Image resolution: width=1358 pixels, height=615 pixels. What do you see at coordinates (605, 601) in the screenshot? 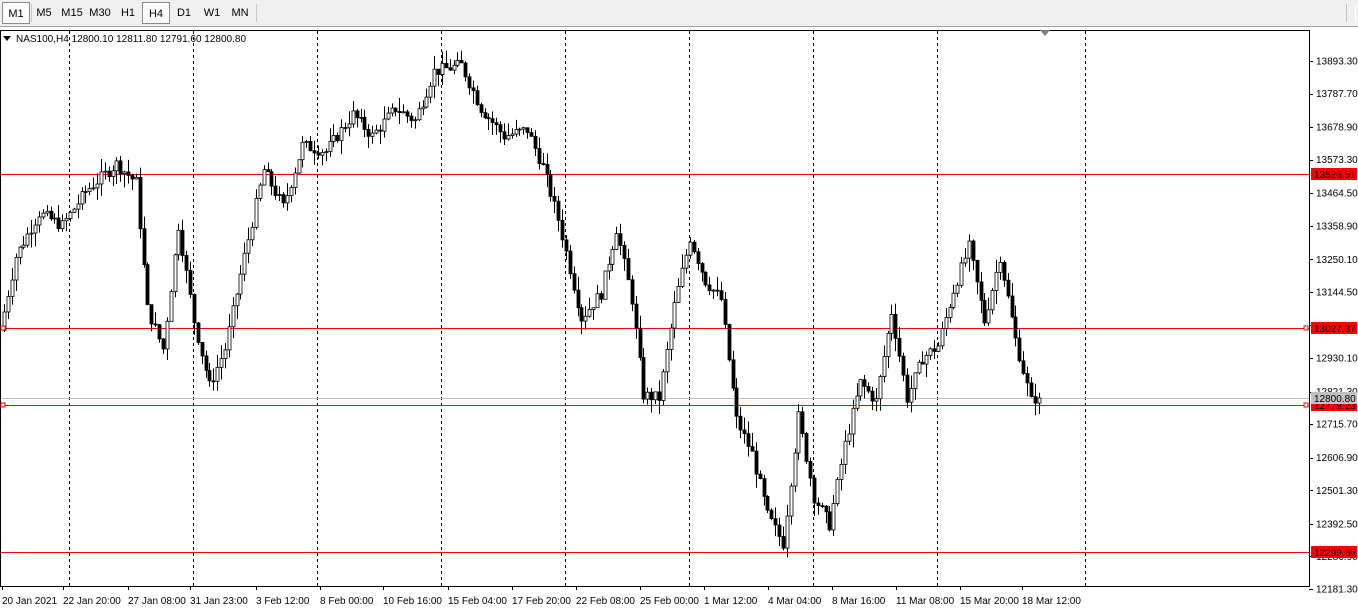
I see `time-tick-label: 22 Feb 08:00` at bounding box center [605, 601].